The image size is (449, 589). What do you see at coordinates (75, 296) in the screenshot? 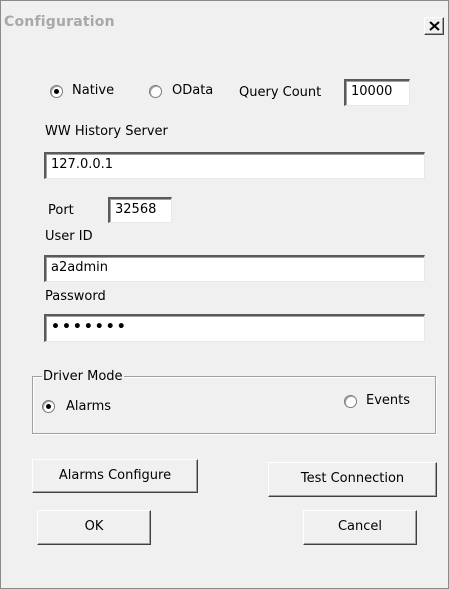
I see `password-label: Password` at bounding box center [75, 296].